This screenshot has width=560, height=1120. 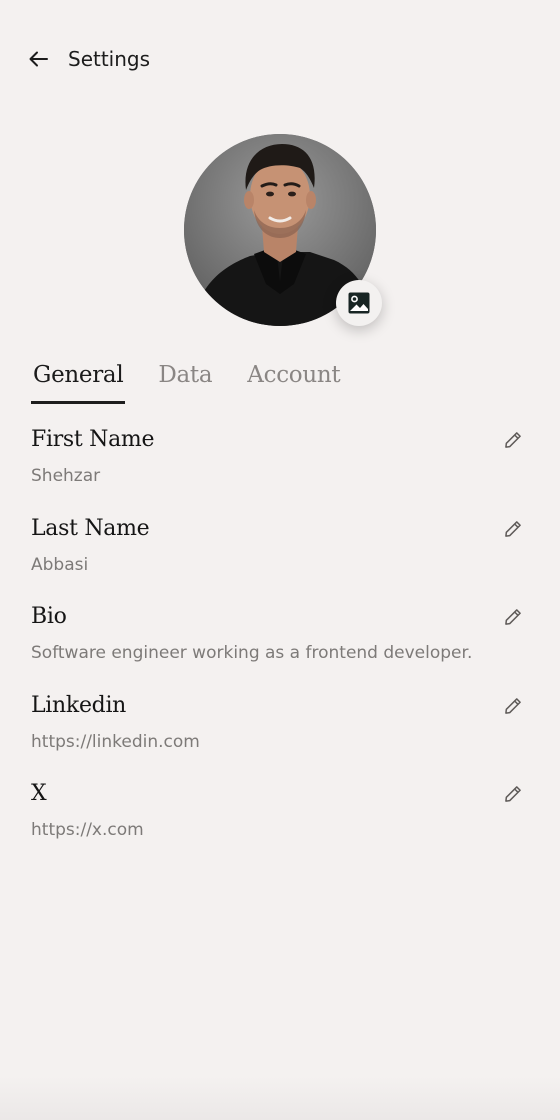 I want to click on bottom-fade, so click(x=280, y=1098).